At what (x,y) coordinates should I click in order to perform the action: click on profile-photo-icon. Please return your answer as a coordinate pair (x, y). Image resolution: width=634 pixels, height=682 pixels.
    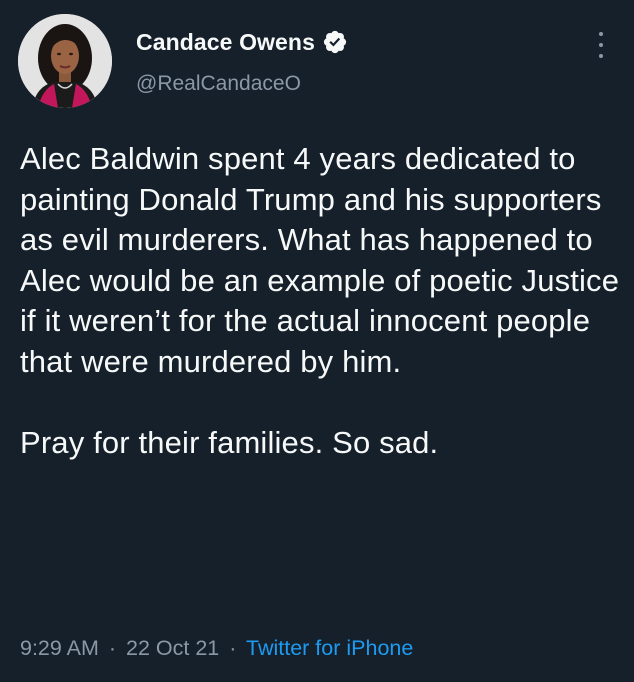
    Looking at the image, I should click on (65, 61).